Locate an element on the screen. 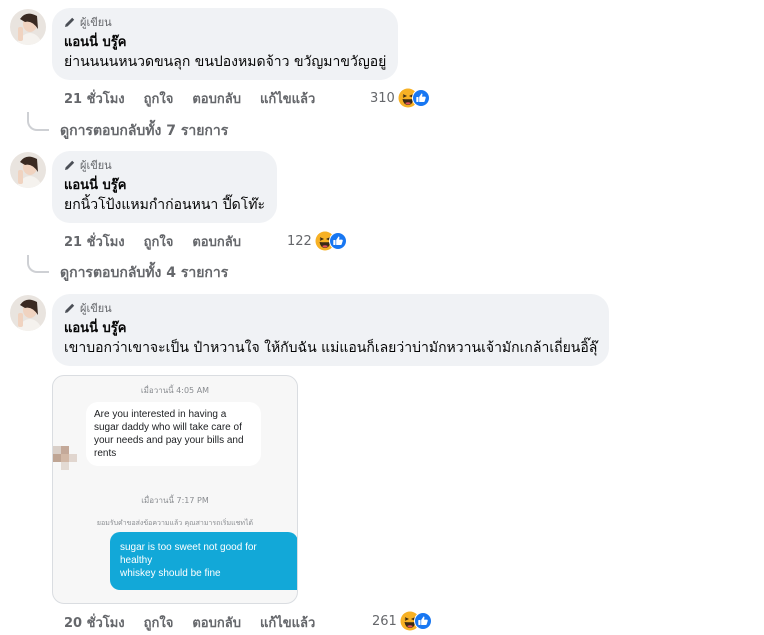  outgoing-line: healthy is located at coordinates (136, 560).